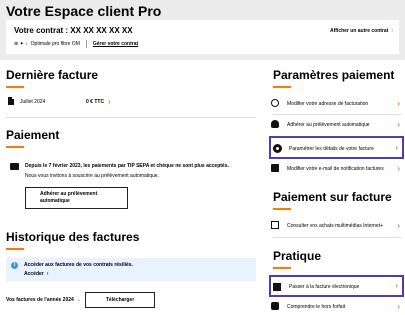 The height and width of the screenshot is (315, 405). I want to click on settings-item-label: Paramétrer les détails de votre facture, so click(331, 149).